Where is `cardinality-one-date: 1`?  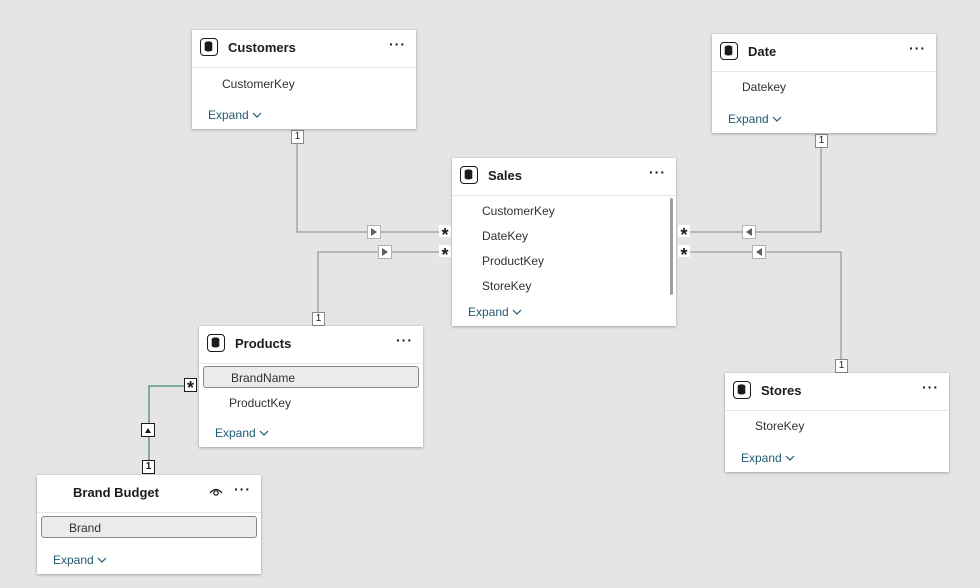
cardinality-one-date: 1 is located at coordinates (821, 141).